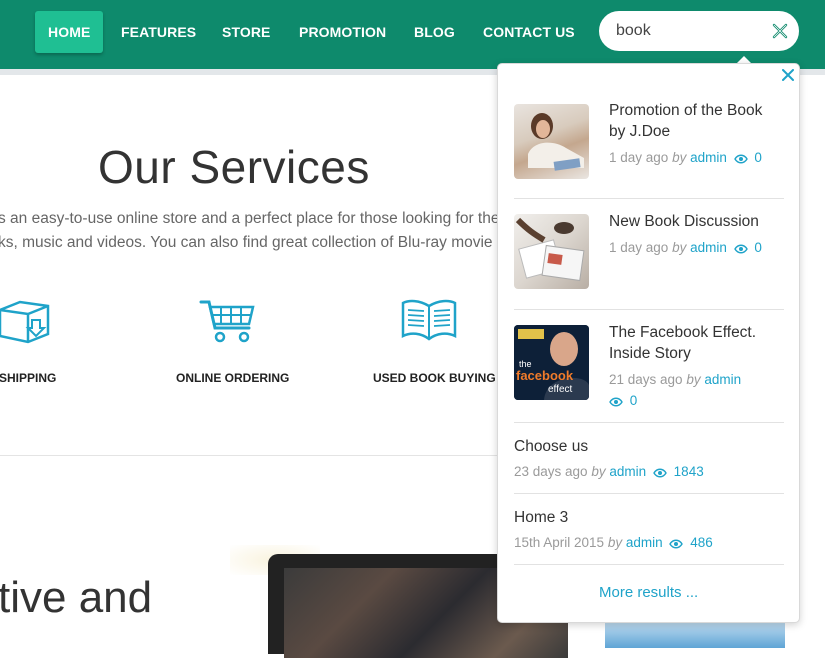 The width and height of the screenshot is (825, 658). I want to click on result-title: Choose us, so click(551, 446).